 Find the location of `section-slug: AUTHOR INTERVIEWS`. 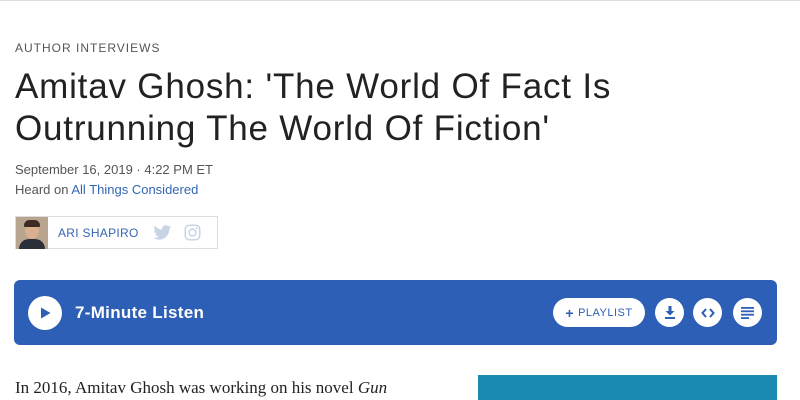

section-slug: AUTHOR INTERVIEWS is located at coordinates (87, 48).